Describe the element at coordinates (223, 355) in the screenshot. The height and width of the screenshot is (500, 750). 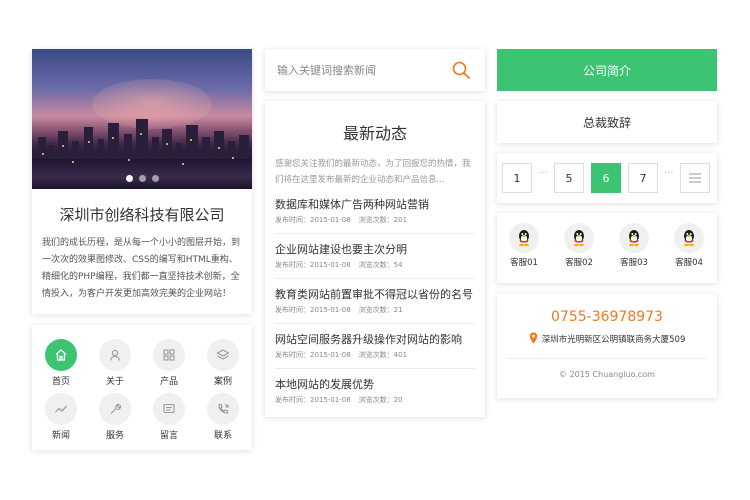
I see `layers-icon` at that location.